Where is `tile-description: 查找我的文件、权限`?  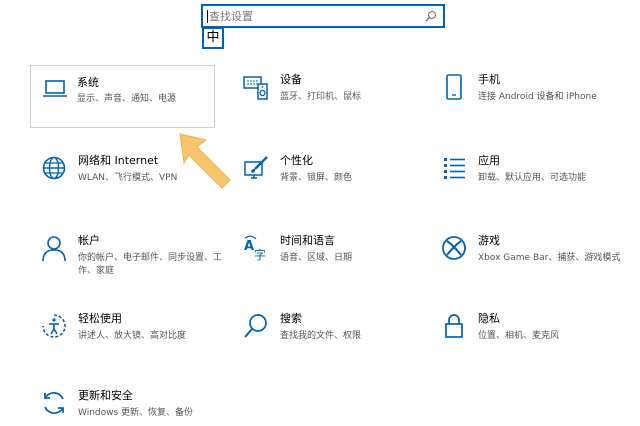 tile-description: 查找我的文件、权限 is located at coordinates (321, 336).